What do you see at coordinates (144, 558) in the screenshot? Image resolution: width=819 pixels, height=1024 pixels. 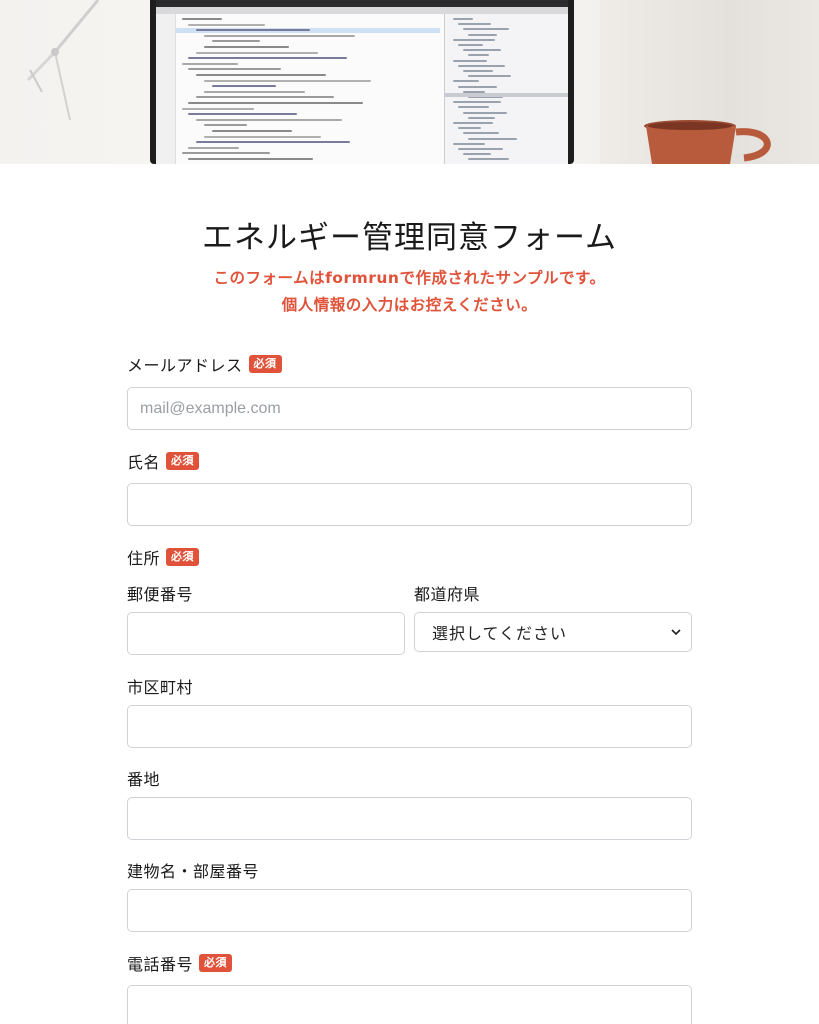 I see `address-label: 住所` at bounding box center [144, 558].